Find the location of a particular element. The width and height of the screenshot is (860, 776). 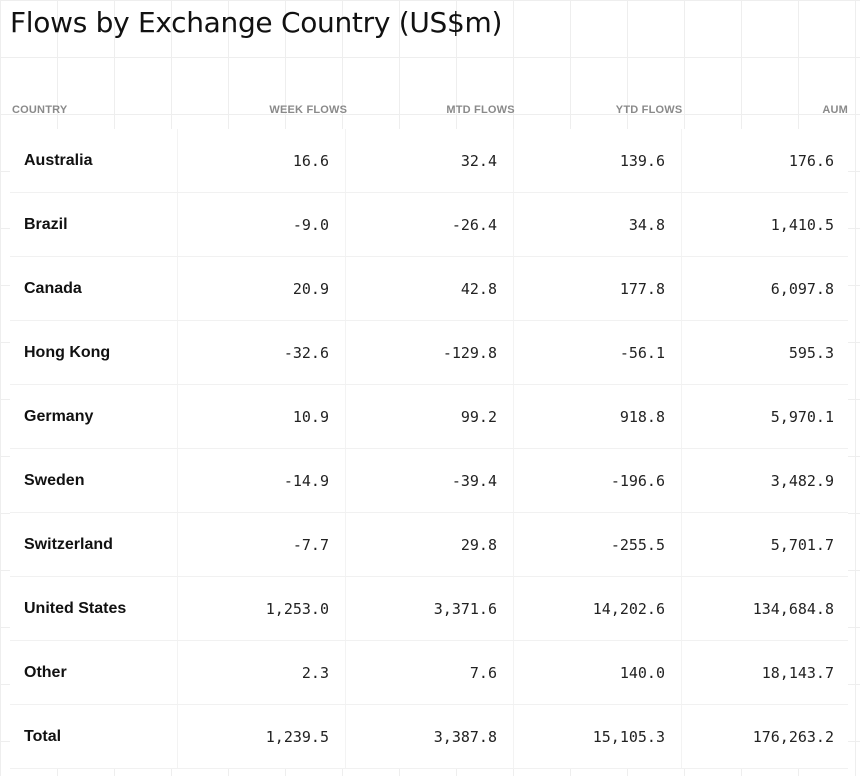

aum-cell: 5,970.1 is located at coordinates (802, 416).